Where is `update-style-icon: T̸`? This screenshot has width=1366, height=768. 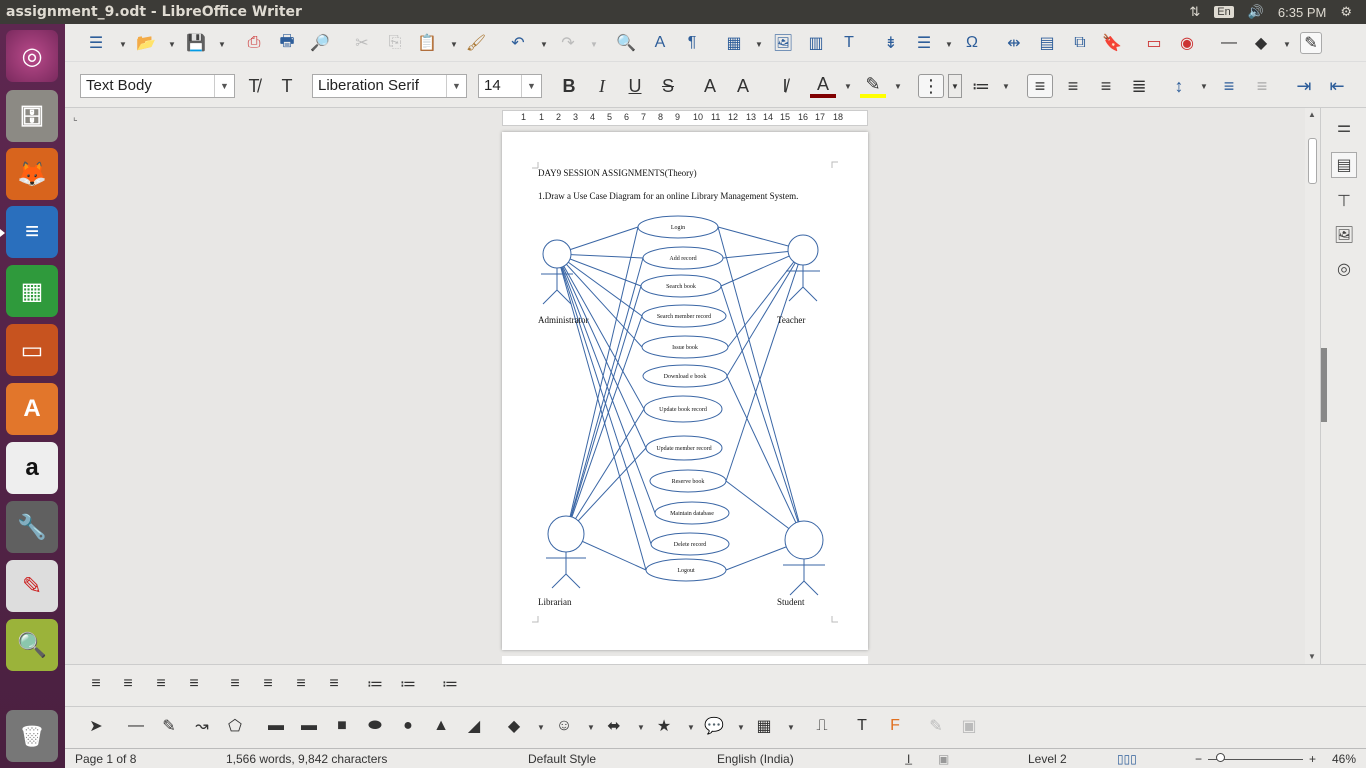
update-style-icon: T̸ is located at coordinates (254, 86).